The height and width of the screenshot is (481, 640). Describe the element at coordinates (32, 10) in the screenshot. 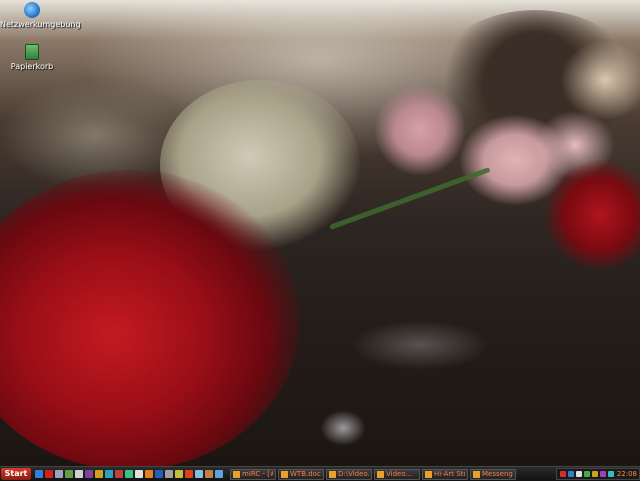

I see `network-places-icon` at that location.